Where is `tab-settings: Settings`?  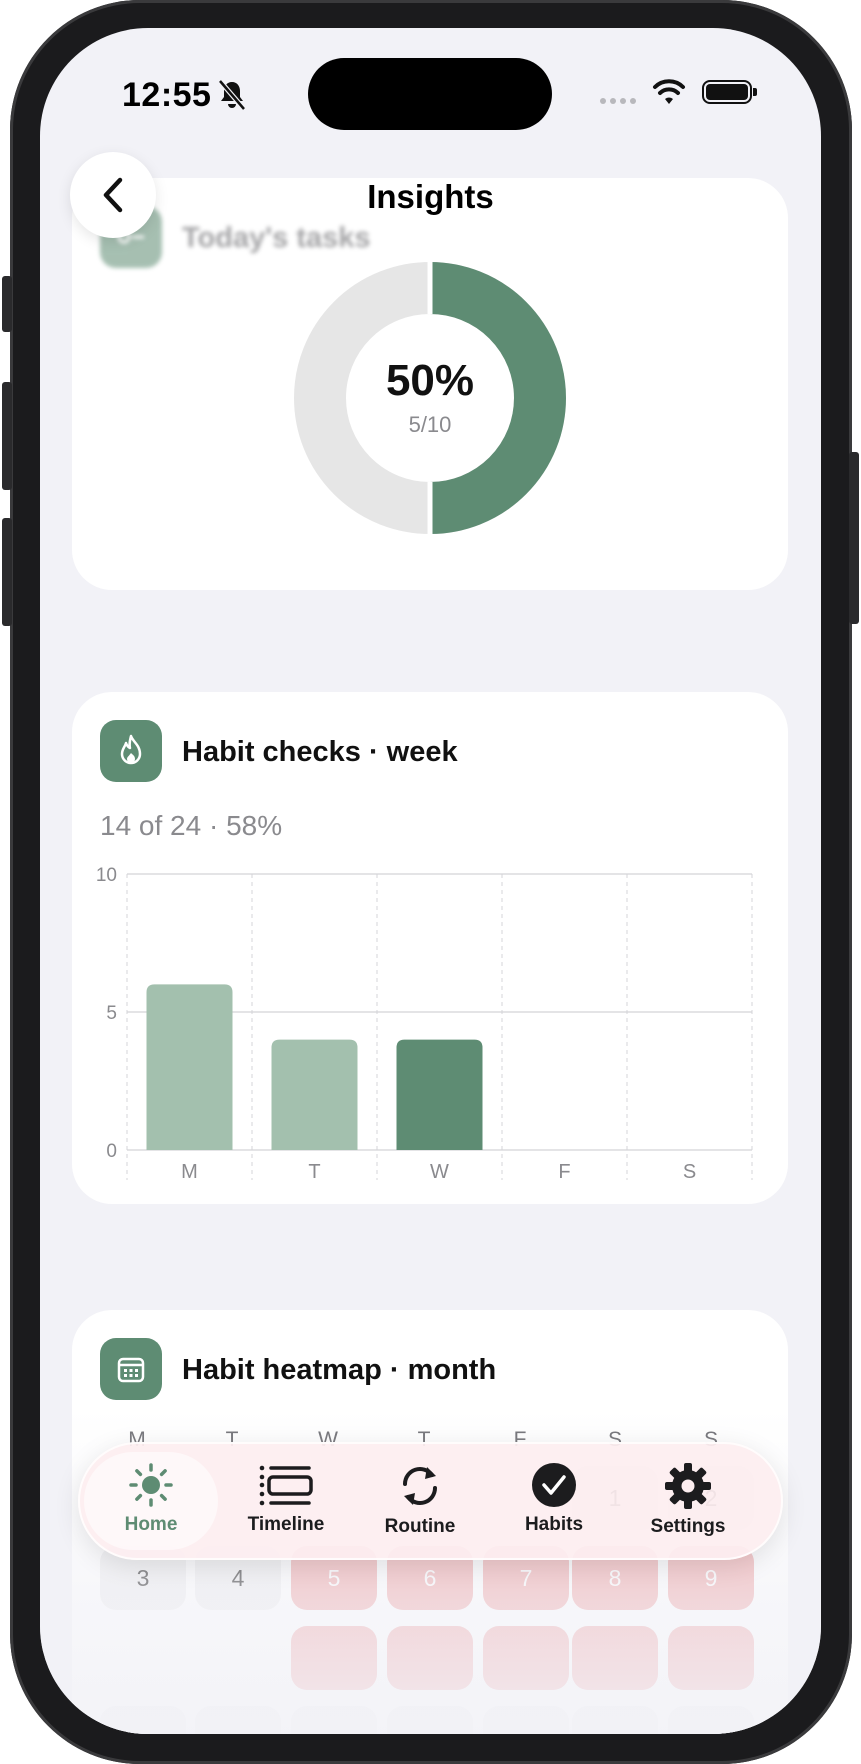 tab-settings: Settings is located at coordinates (688, 1501).